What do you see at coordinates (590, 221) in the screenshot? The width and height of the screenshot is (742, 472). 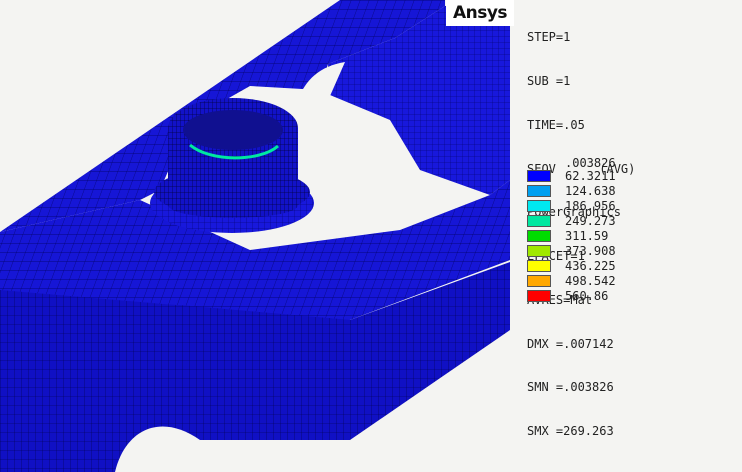 I see `legend-label: 249.273` at bounding box center [590, 221].